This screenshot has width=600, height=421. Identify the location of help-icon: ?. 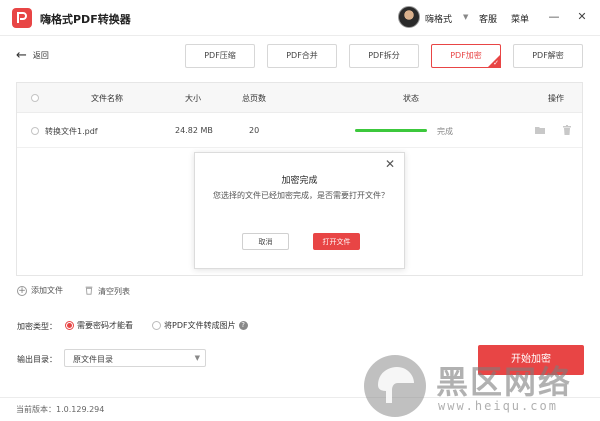
(243, 325).